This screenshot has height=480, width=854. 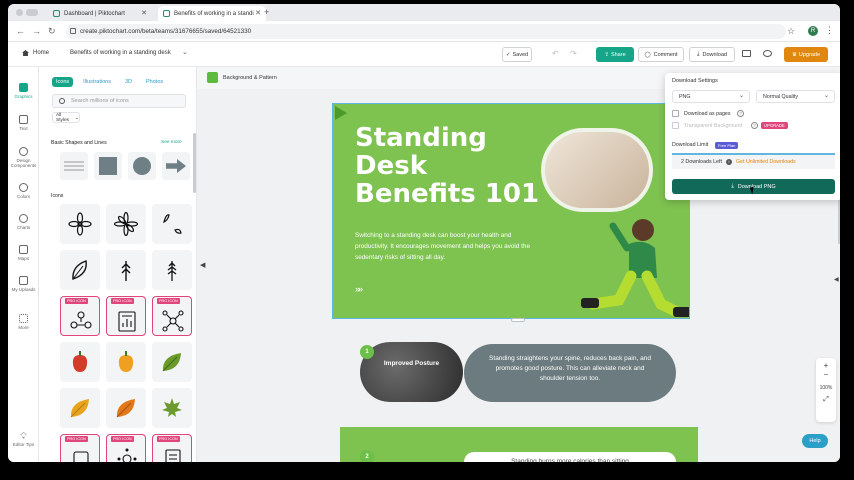 I want to click on bookmark-star-icon: ☆, so click(x=791, y=31).